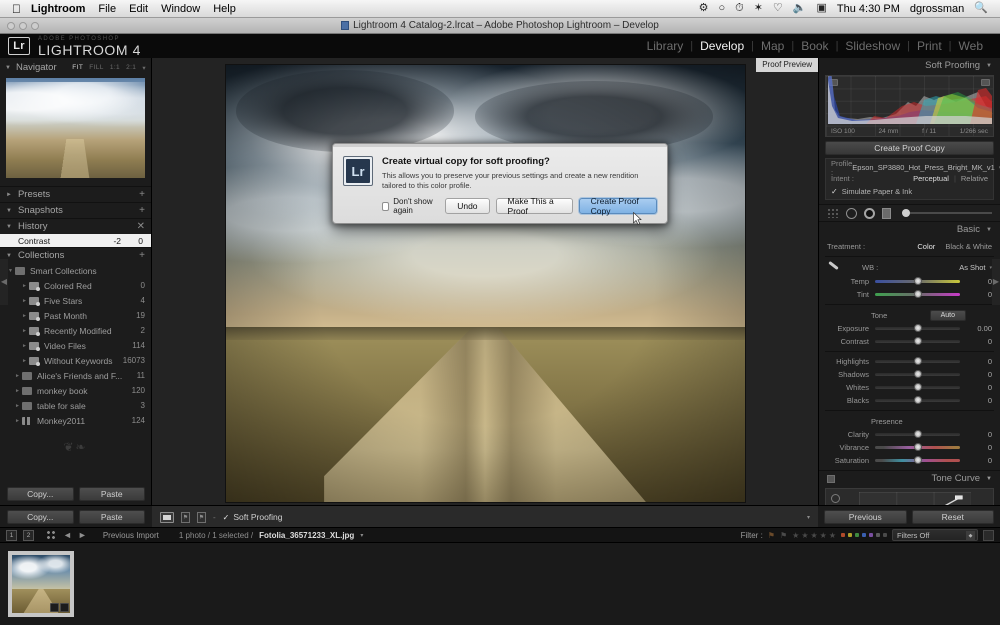 The height and width of the screenshot is (625, 1000). What do you see at coordinates (142, 210) in the screenshot?
I see `add-snapshot-icon: +` at bounding box center [142, 210].